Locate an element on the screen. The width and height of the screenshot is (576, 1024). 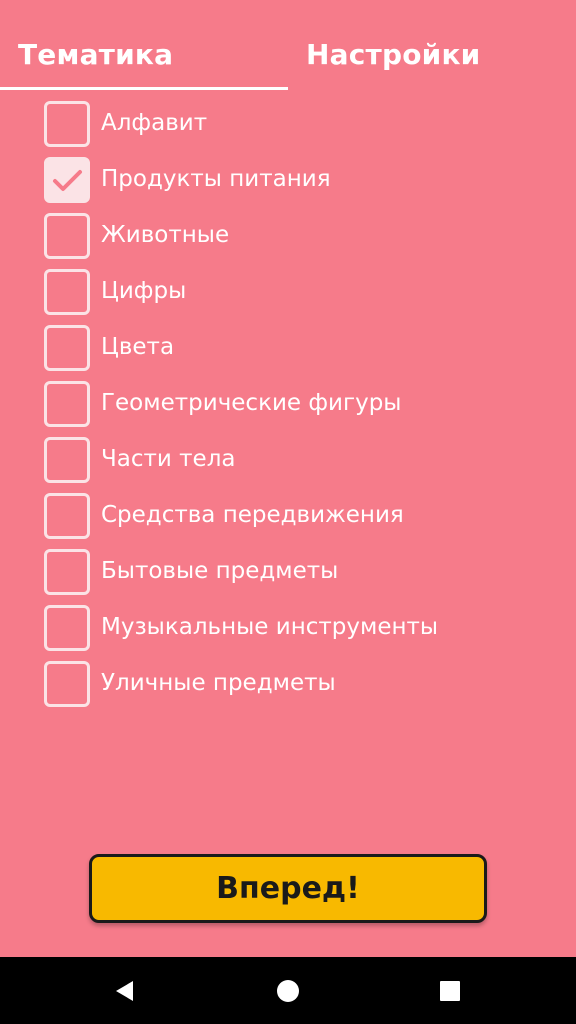
go-button-label: Вперед! is located at coordinates (288, 888).